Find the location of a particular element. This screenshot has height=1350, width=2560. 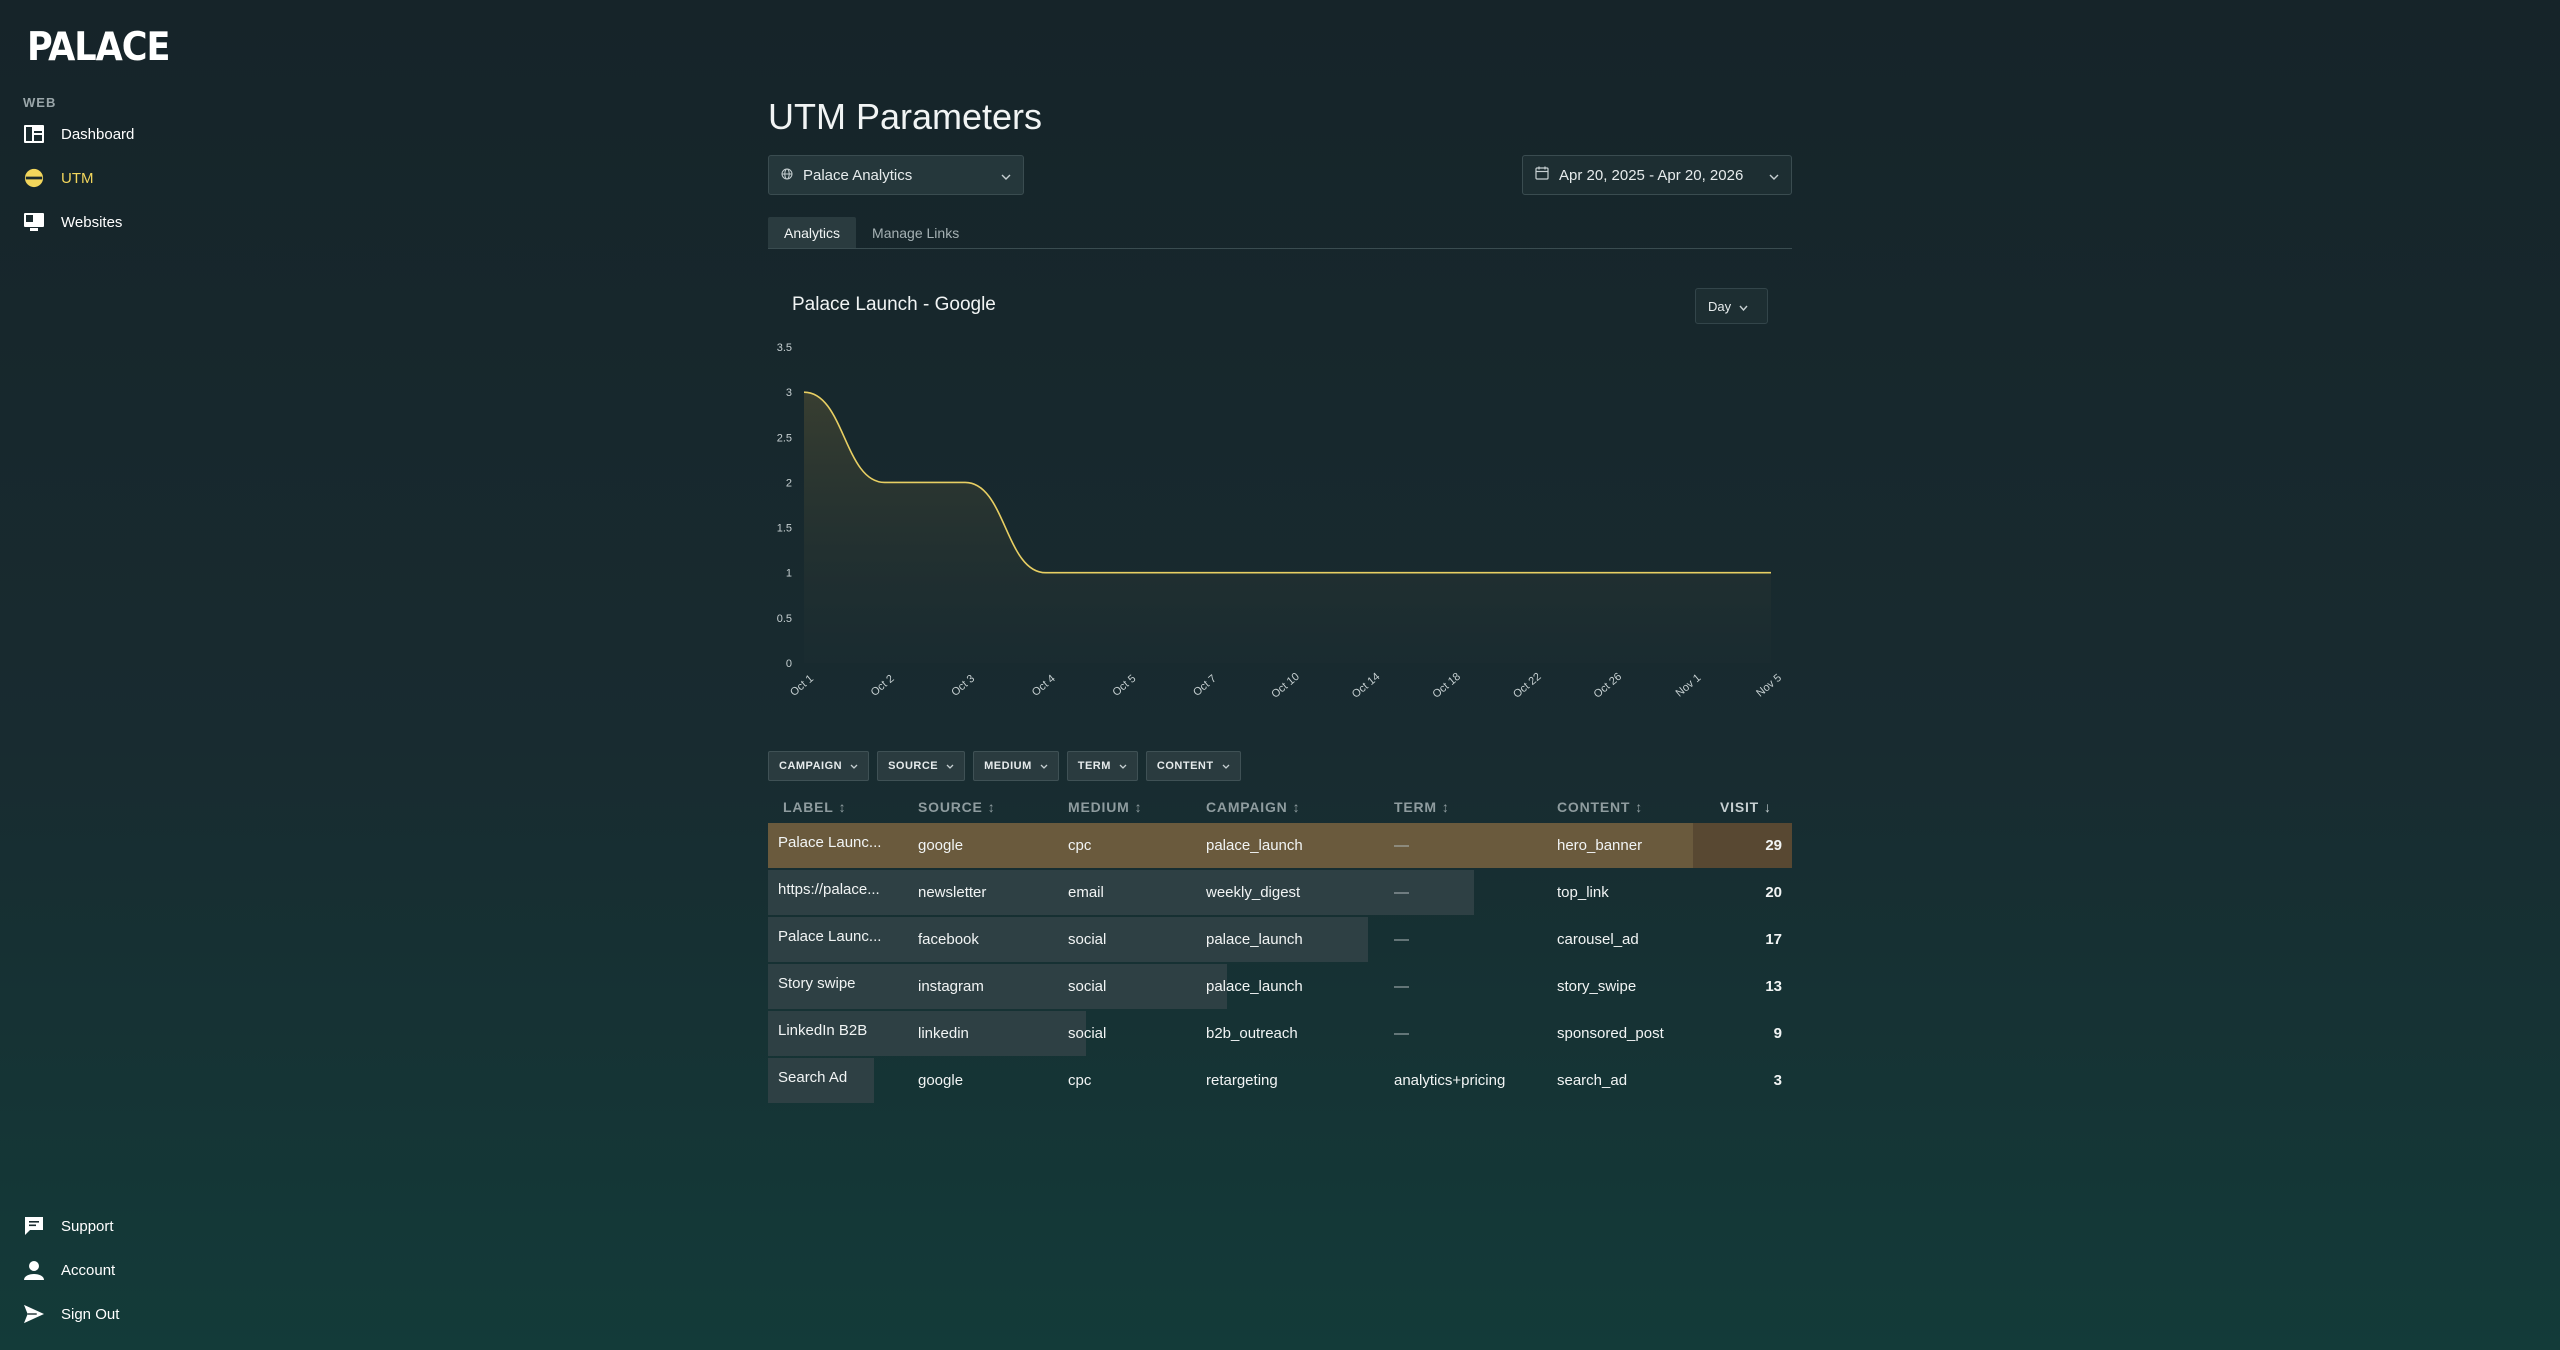

filter-content: CONTENT is located at coordinates (1193, 766).